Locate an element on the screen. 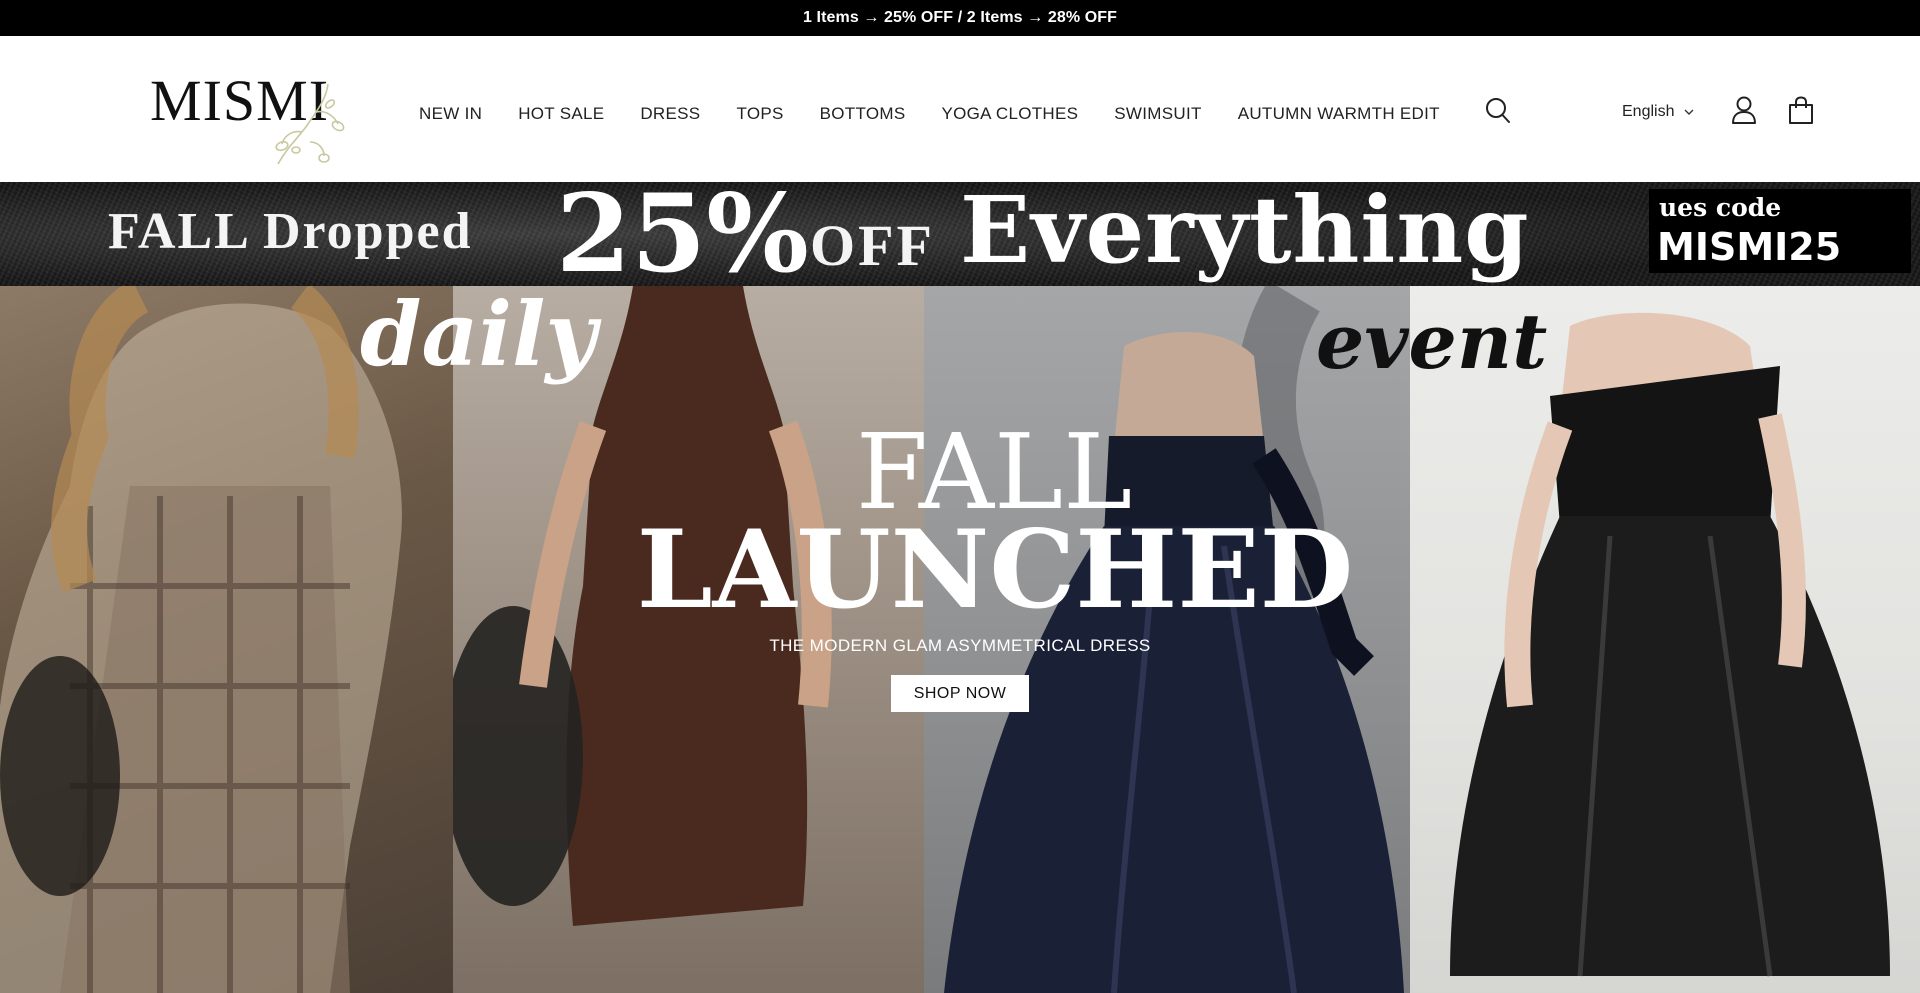 The height and width of the screenshot is (993, 1920). account-button is located at coordinates (1744, 110).